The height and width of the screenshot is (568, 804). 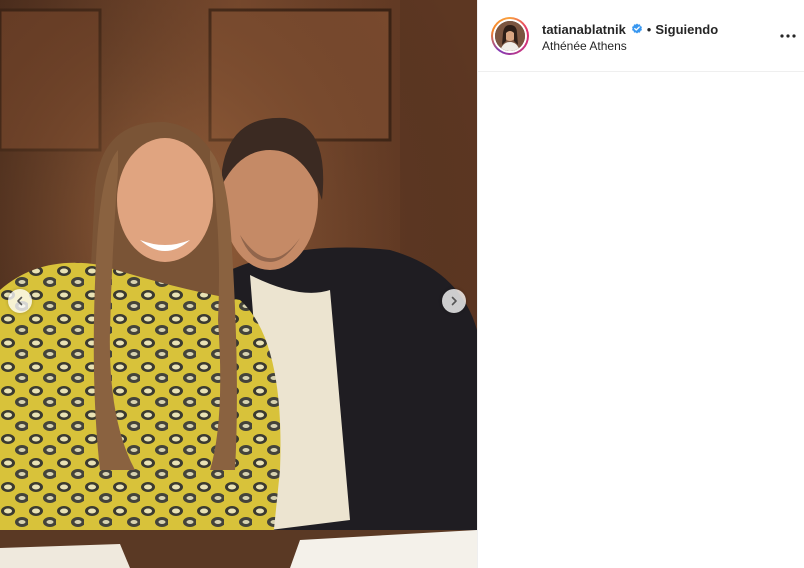 I want to click on next-image-button, so click(x=454, y=301).